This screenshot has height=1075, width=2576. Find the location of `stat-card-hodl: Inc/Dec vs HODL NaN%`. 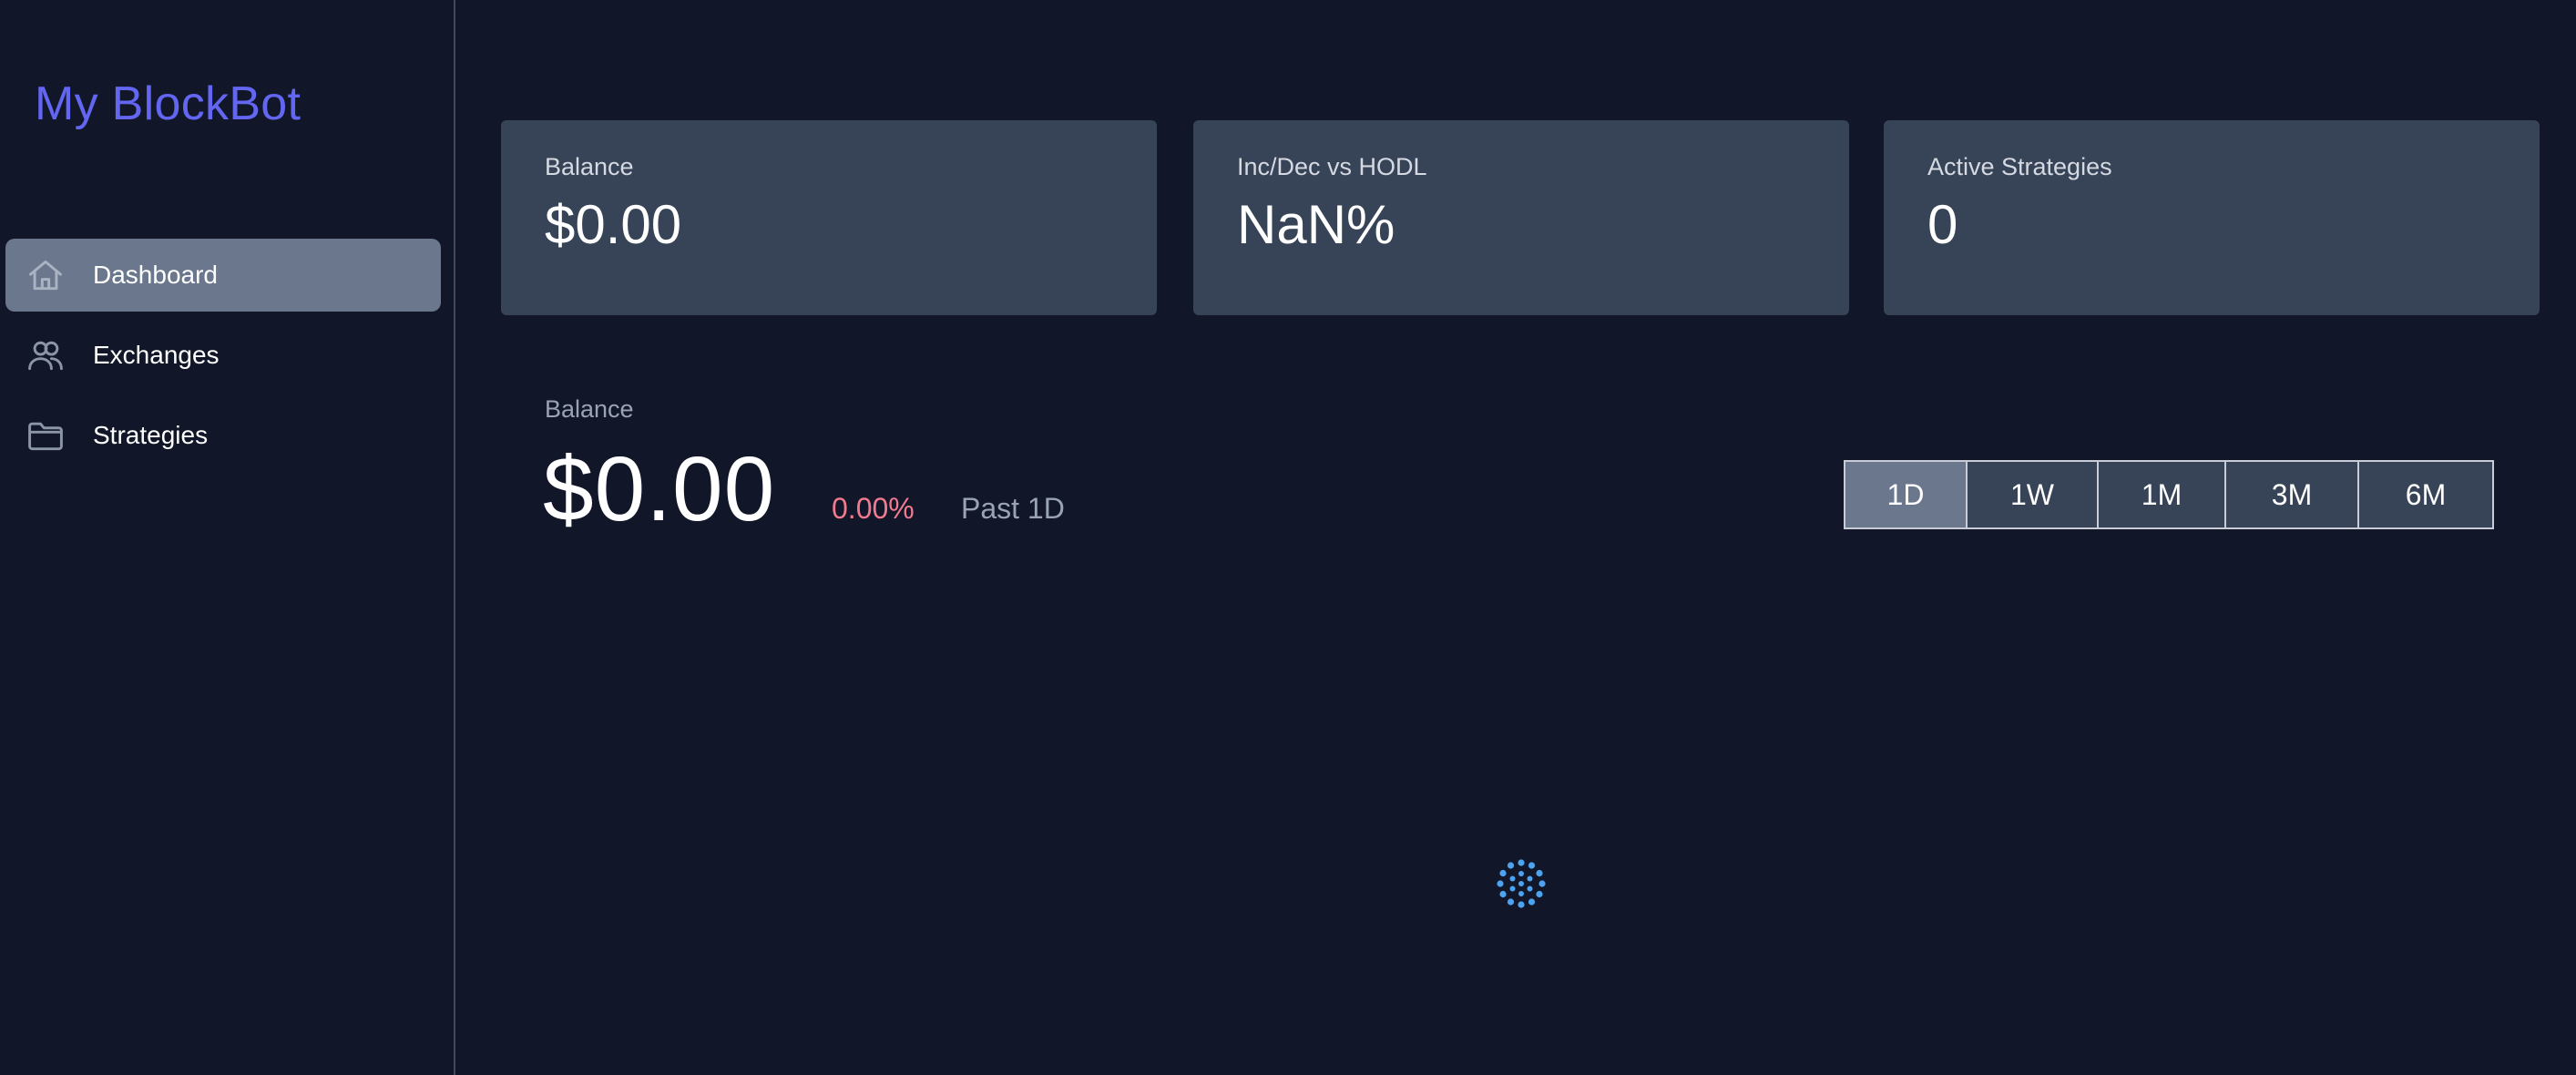

stat-card-hodl: Inc/Dec vs HODL NaN% is located at coordinates (1521, 217).